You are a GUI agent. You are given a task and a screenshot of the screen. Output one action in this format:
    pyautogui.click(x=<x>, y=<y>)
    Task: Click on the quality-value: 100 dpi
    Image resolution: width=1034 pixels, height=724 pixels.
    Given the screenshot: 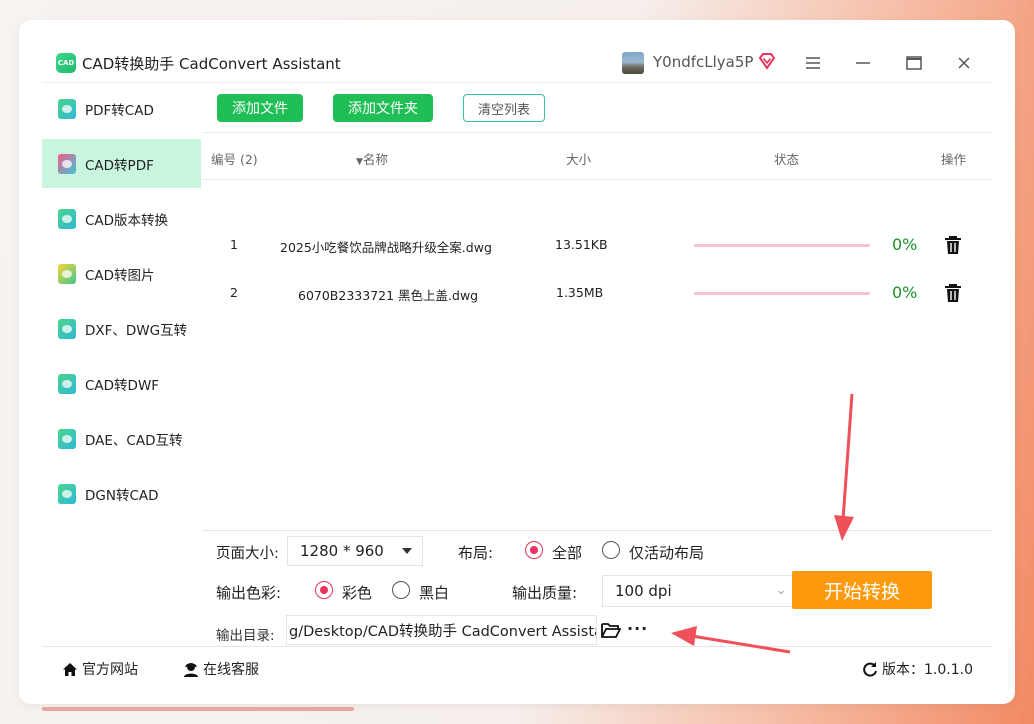 What is the action you would take?
    pyautogui.click(x=643, y=591)
    